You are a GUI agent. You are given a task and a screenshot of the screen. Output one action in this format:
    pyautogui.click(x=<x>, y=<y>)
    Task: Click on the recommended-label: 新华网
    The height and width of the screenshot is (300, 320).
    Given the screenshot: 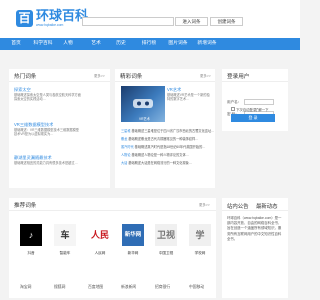 What is the action you would take?
    pyautogui.click(x=133, y=253)
    